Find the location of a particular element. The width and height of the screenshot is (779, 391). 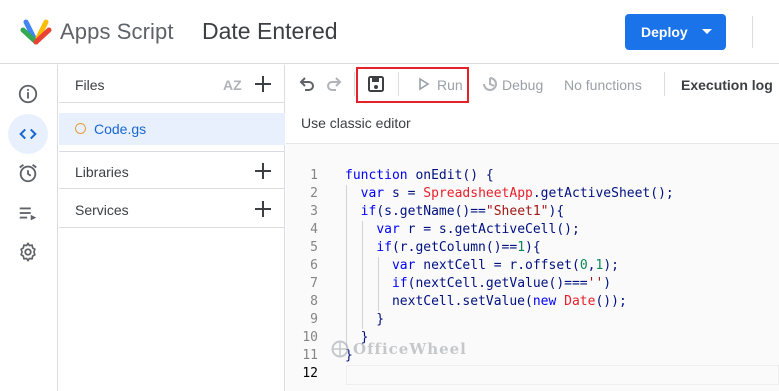

code-line: var r = s.getActiveCell(); is located at coordinates (509, 230).